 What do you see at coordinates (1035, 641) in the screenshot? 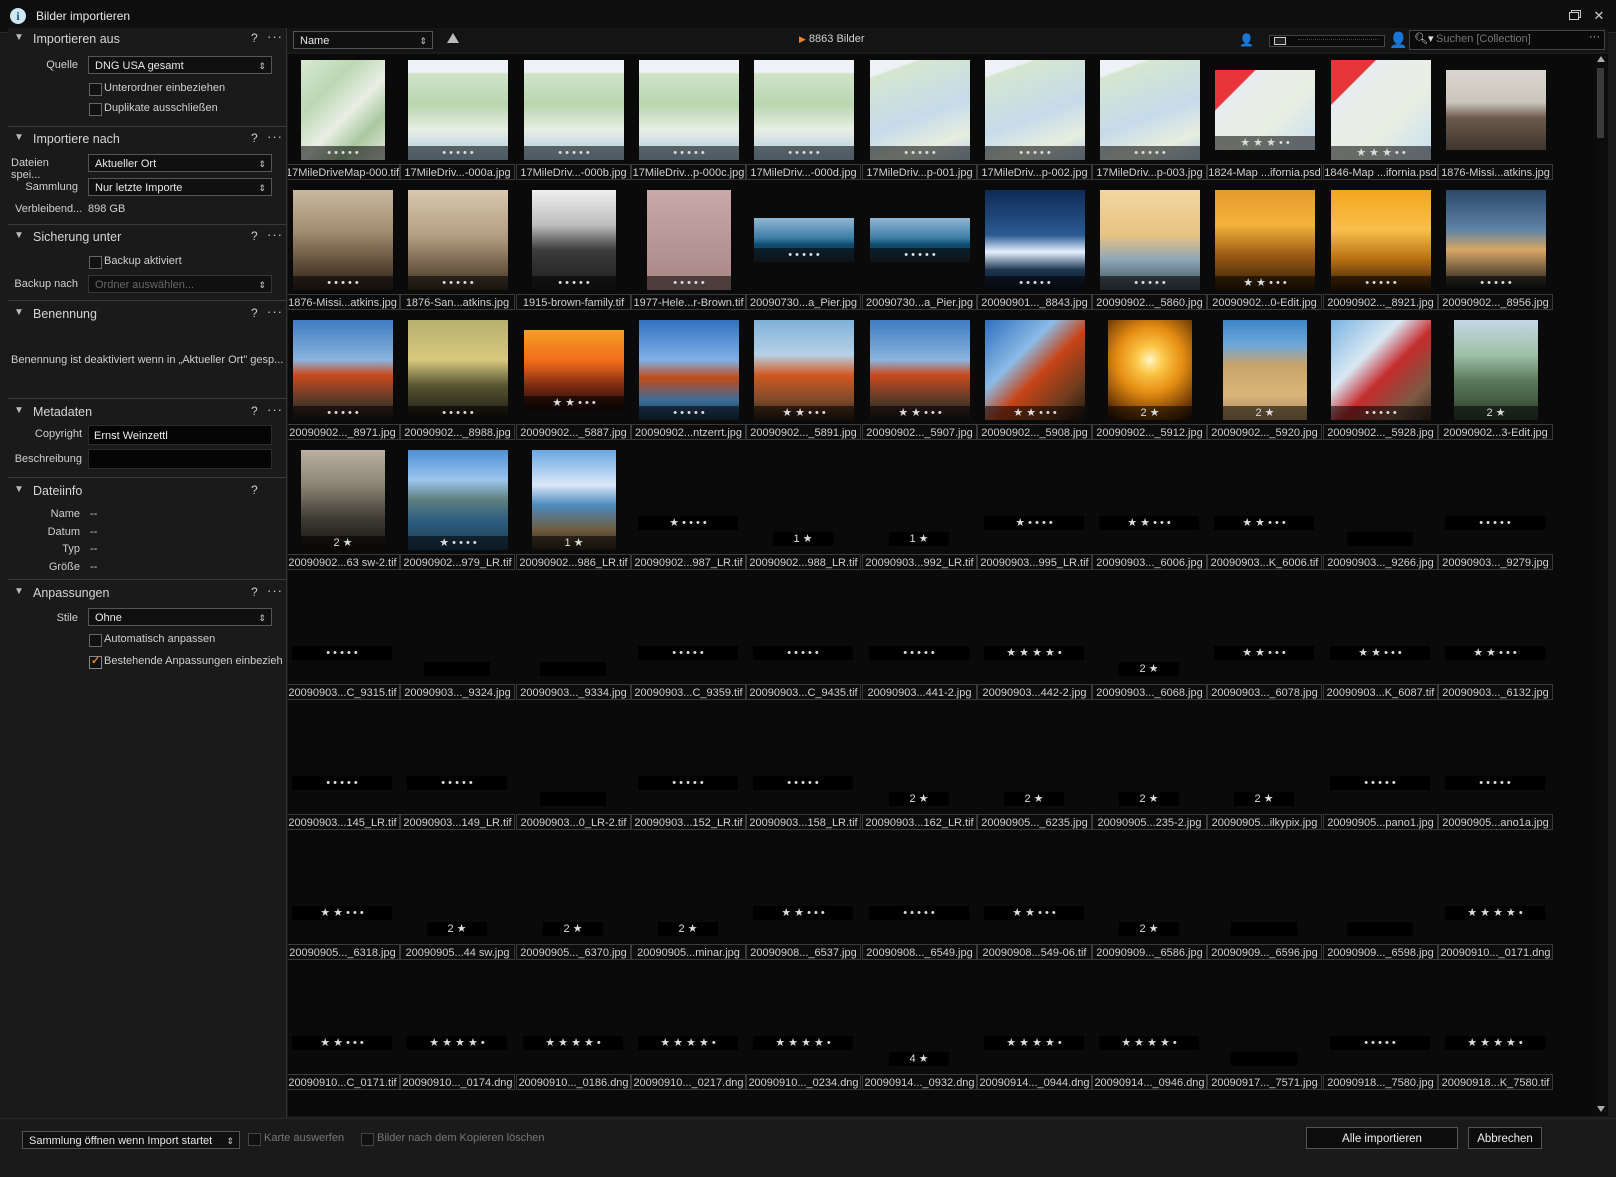
I see `thumbnail-cell: ★ ★ ★ ★ • 20090903...442-2.jpg` at bounding box center [1035, 641].